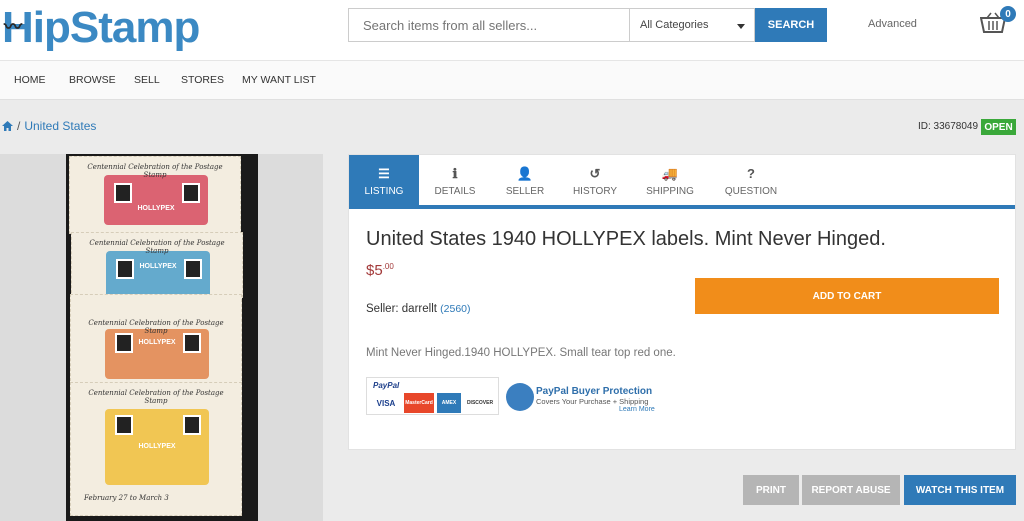 The width and height of the screenshot is (1024, 521). Describe the element at coordinates (1008, 14) in the screenshot. I see `cart-count-badge: 0` at that location.